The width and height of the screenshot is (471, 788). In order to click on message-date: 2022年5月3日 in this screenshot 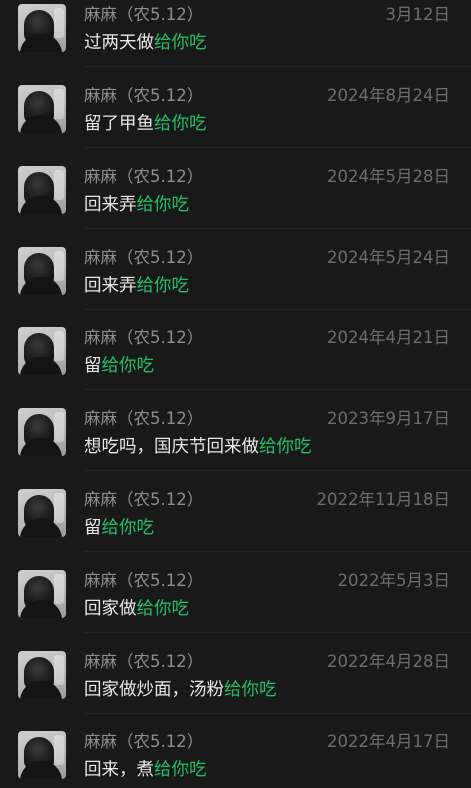, I will do `click(394, 580)`.